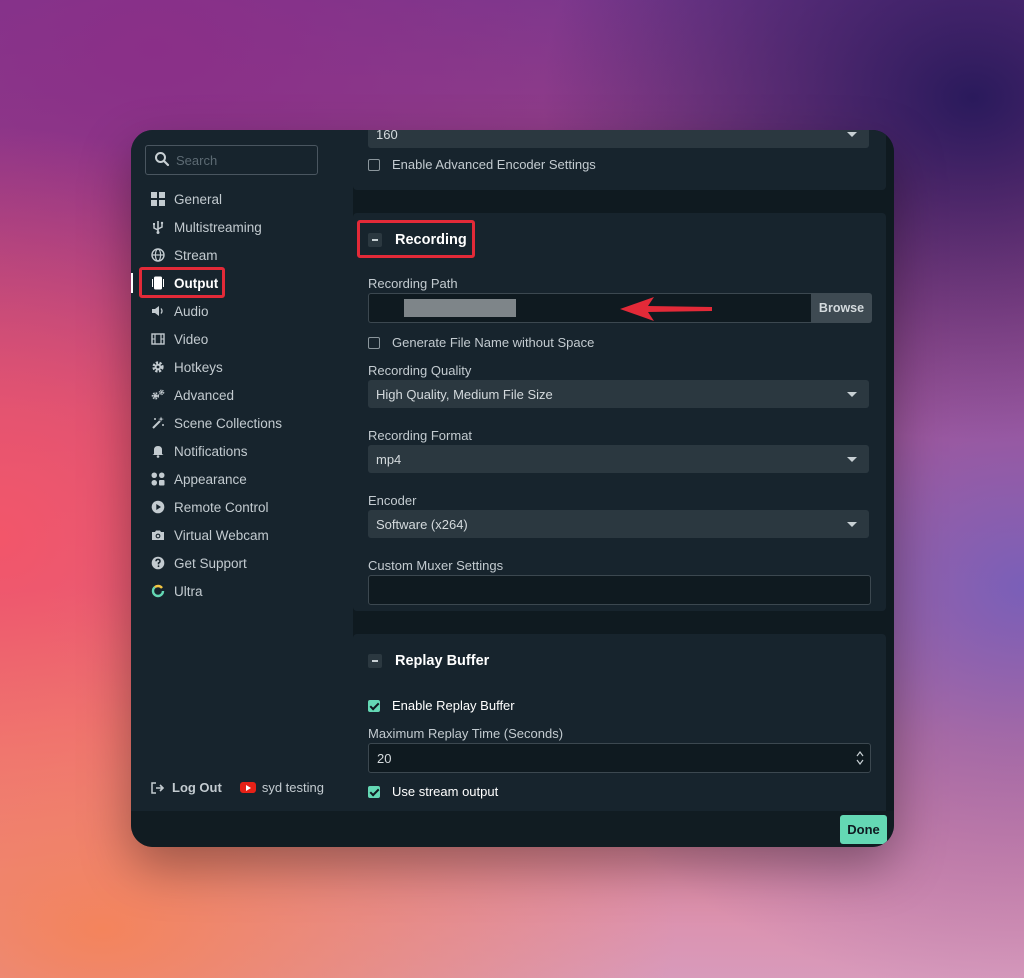 The image size is (1024, 978). What do you see at coordinates (158, 227) in the screenshot?
I see `usb-fork-icon` at bounding box center [158, 227].